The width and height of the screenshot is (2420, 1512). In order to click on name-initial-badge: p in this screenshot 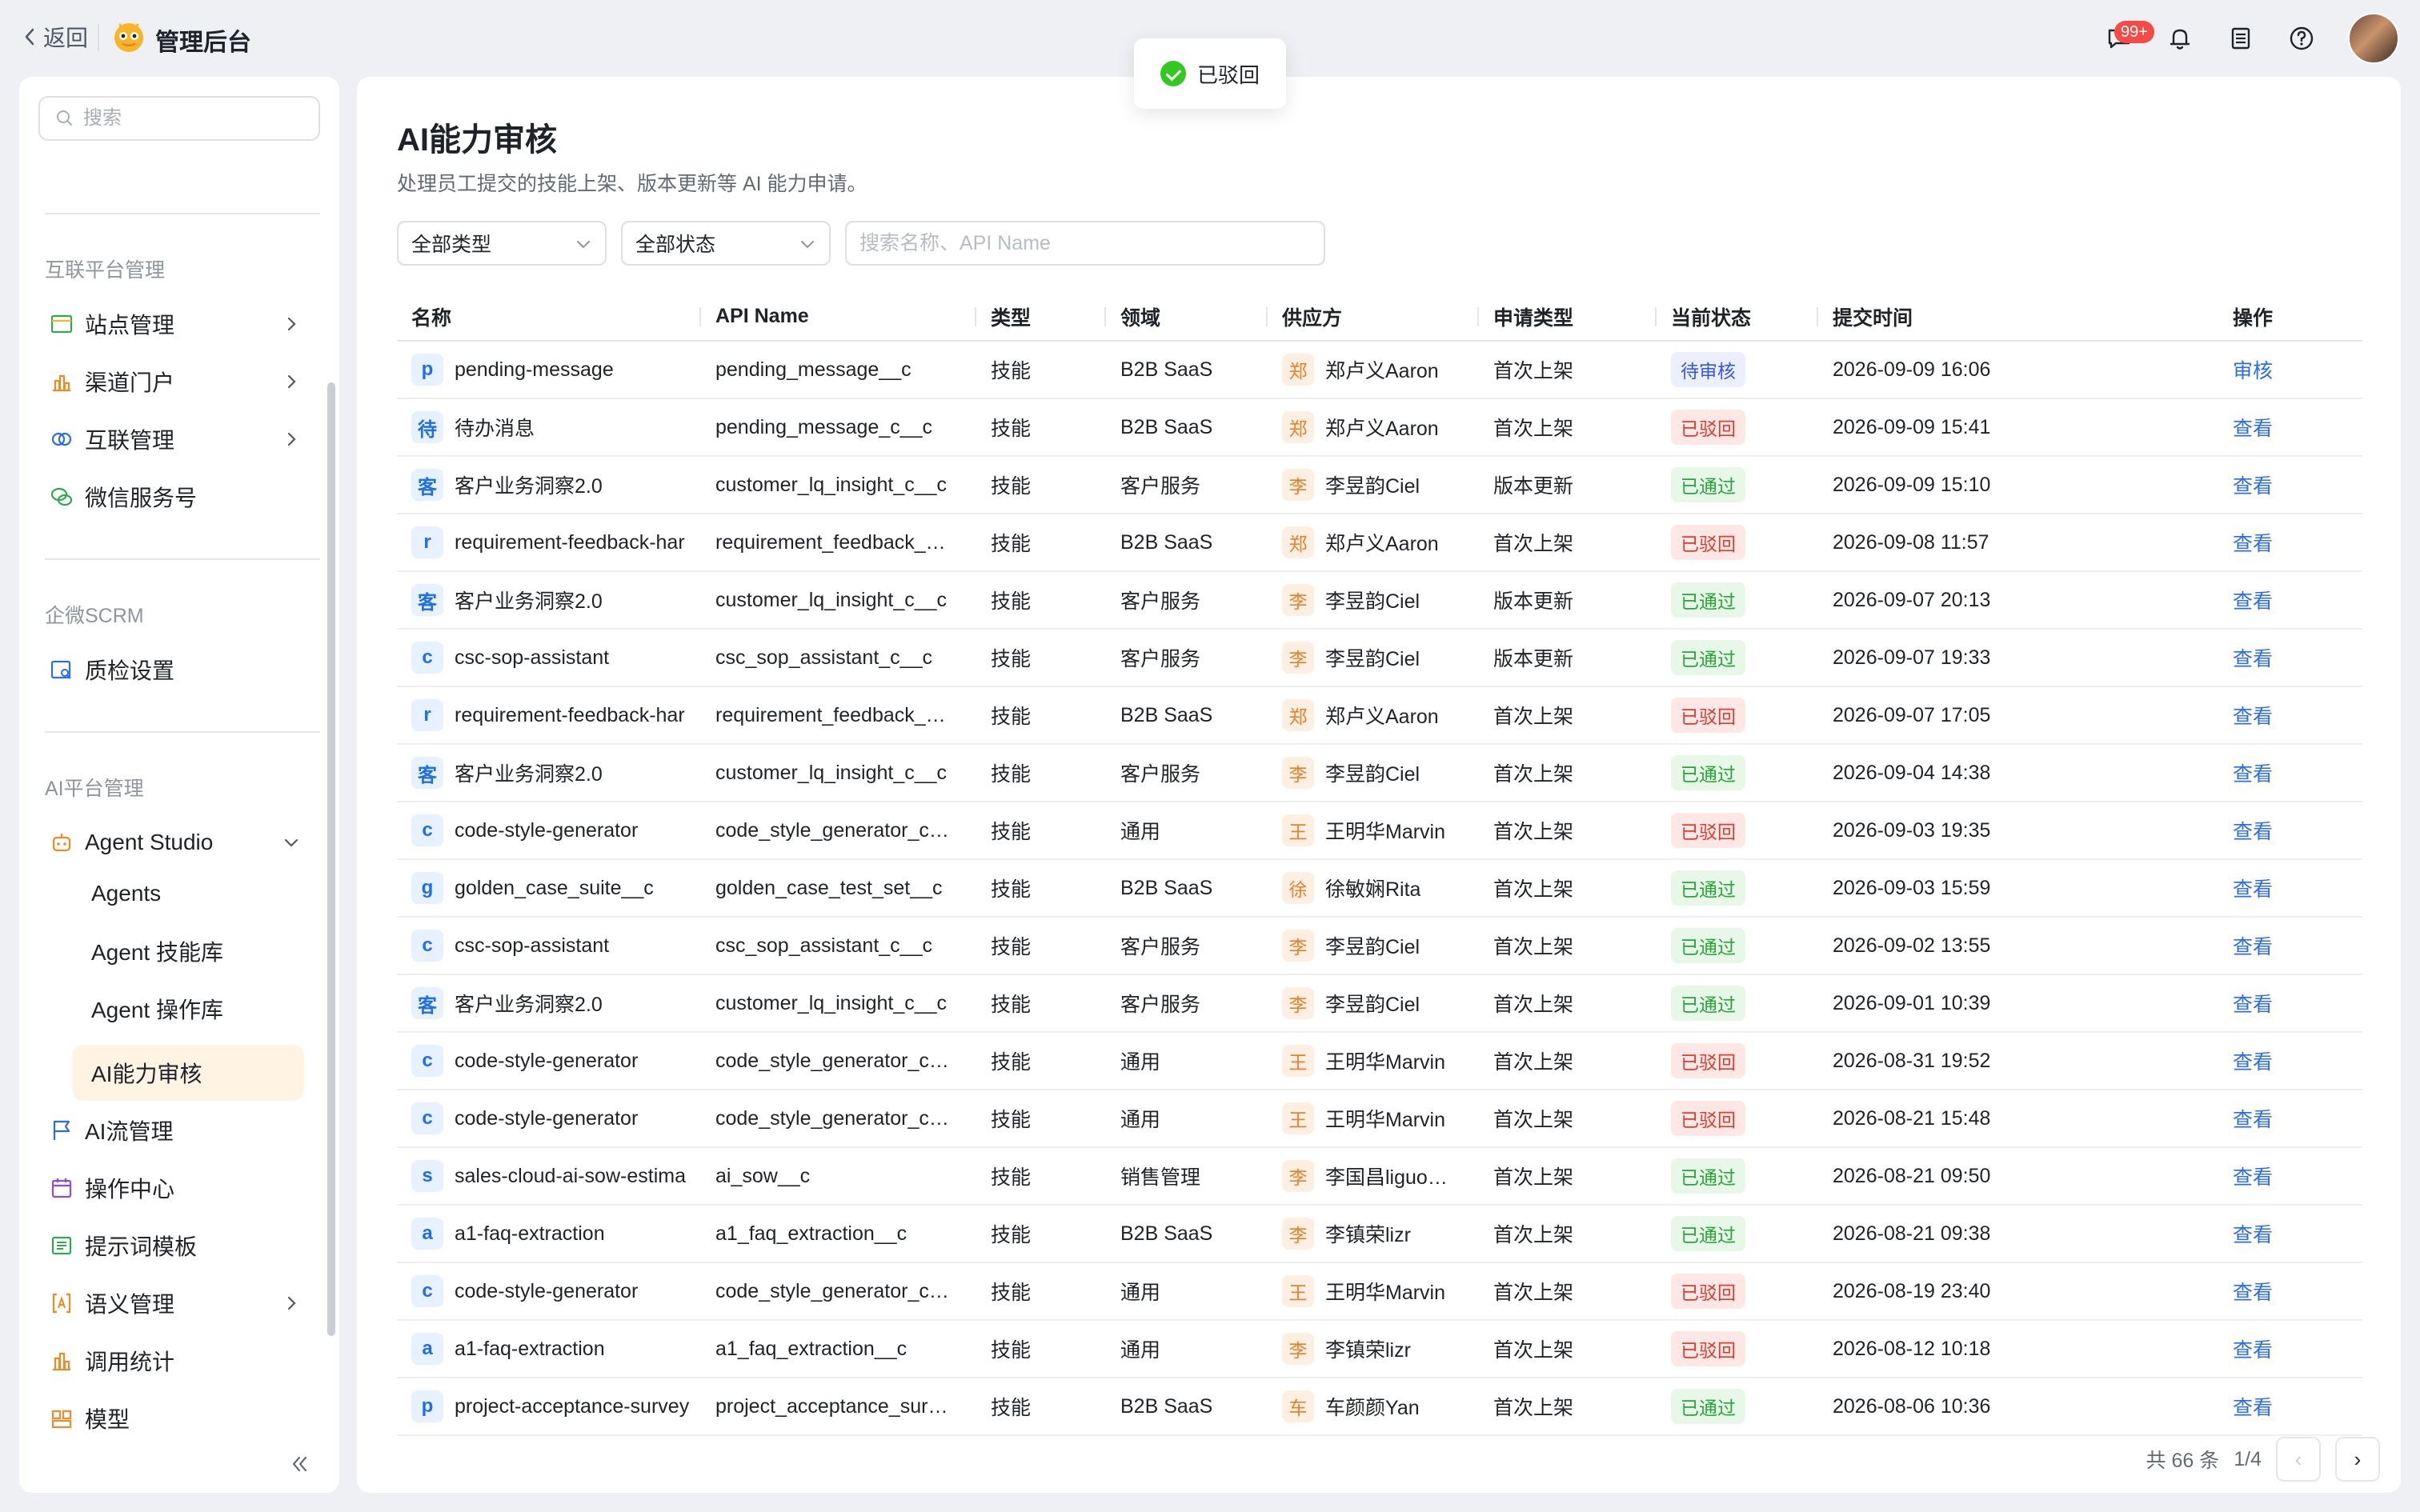, I will do `click(427, 370)`.